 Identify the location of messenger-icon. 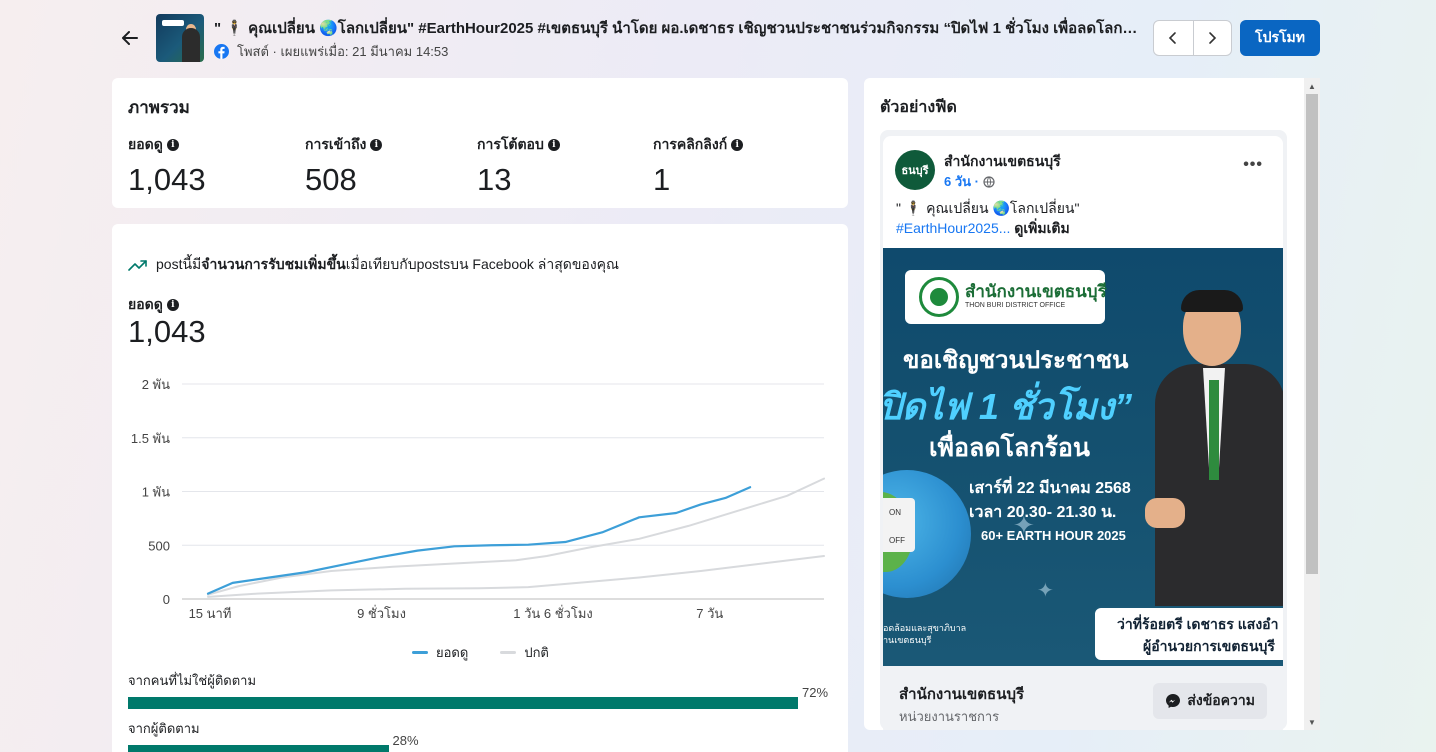
(1173, 701).